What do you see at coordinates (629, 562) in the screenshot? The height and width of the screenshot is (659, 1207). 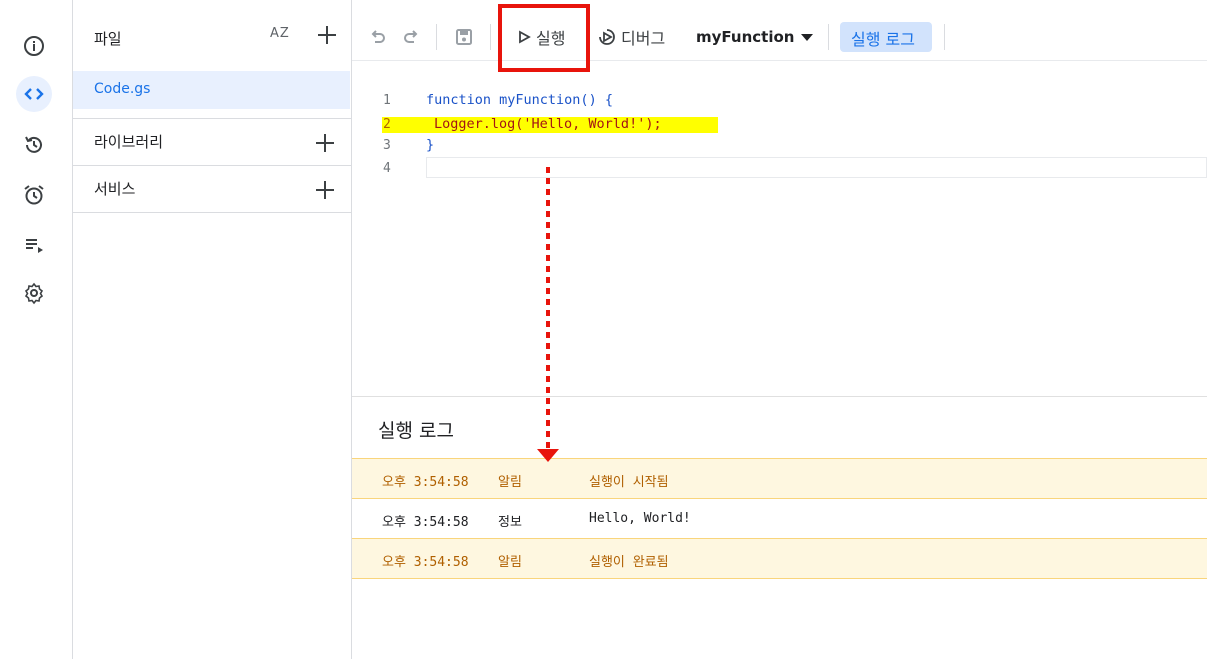 I see `log-message: 실행이 완료됨` at bounding box center [629, 562].